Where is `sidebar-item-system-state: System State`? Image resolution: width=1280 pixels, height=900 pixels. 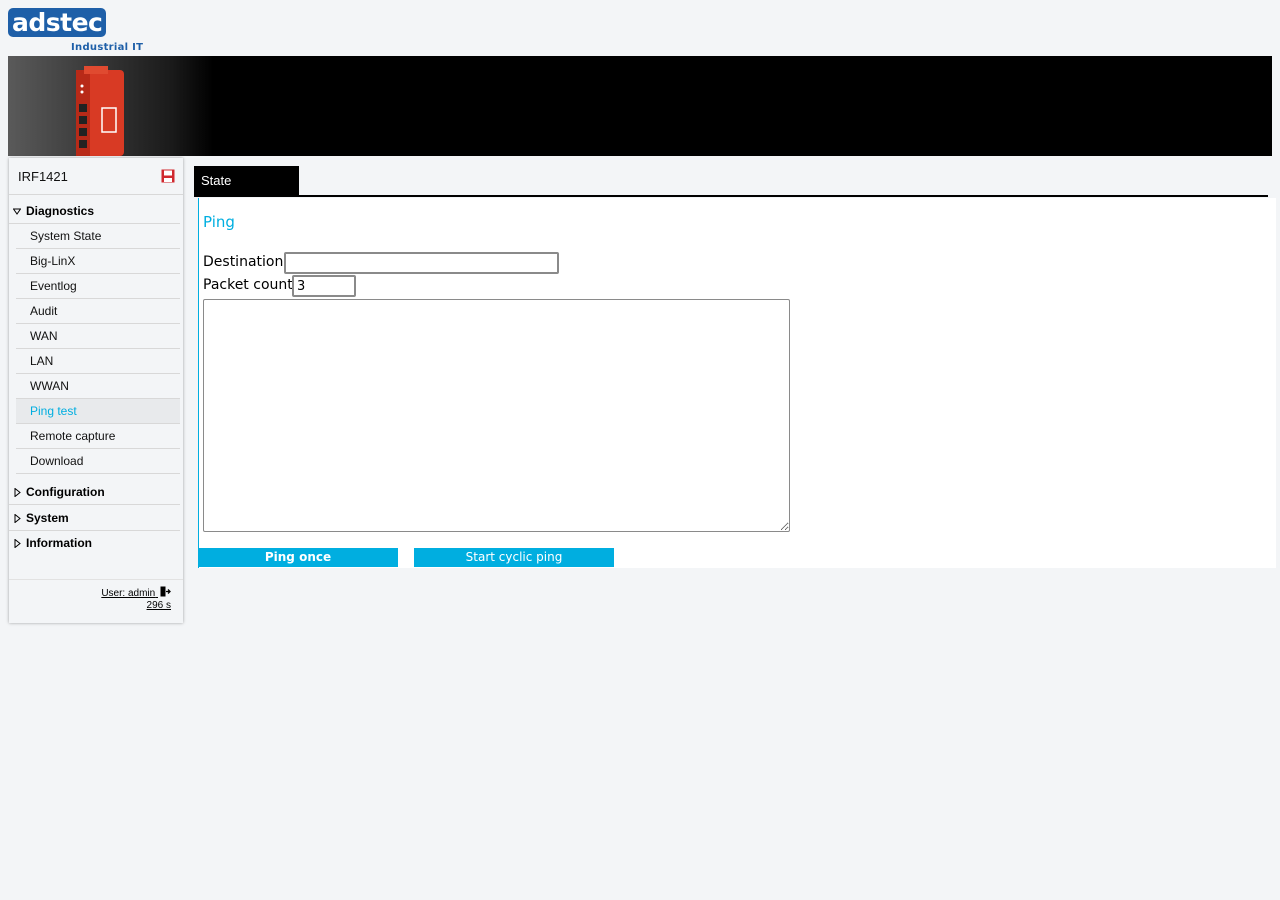 sidebar-item-system-state: System State is located at coordinates (98, 236).